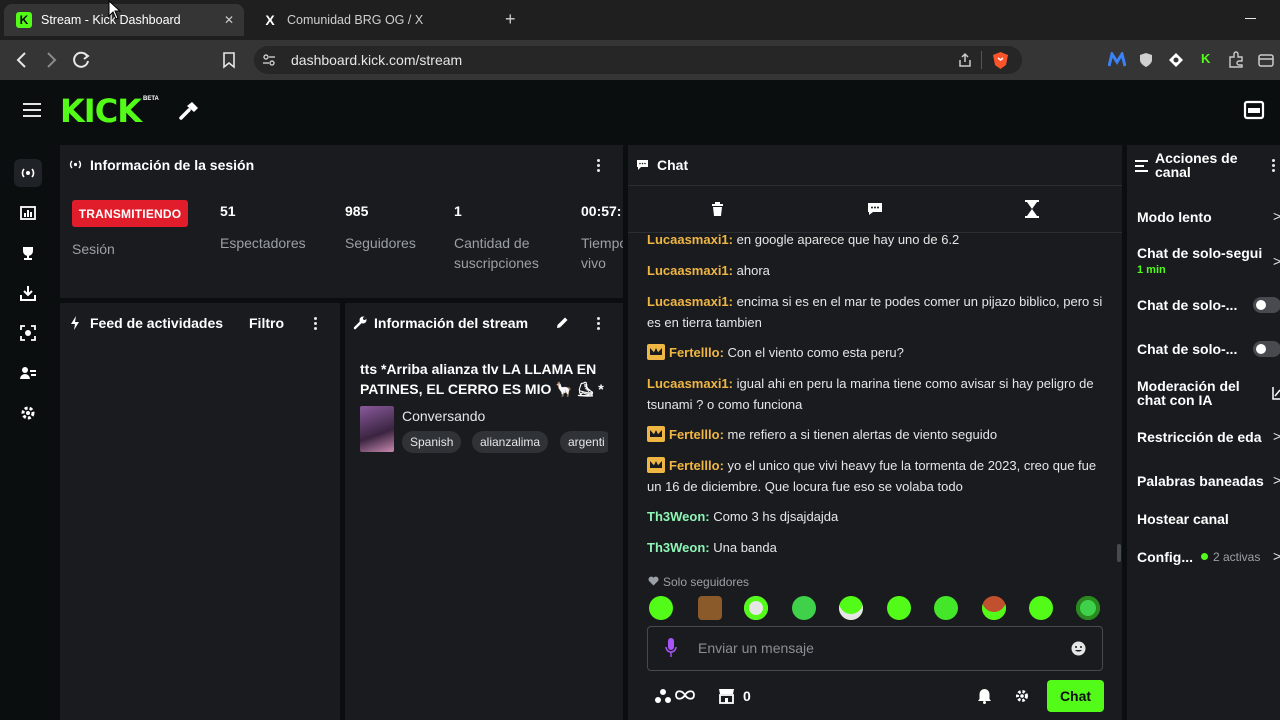  What do you see at coordinates (432, 442) in the screenshot?
I see `tag-chip: Spanish` at bounding box center [432, 442].